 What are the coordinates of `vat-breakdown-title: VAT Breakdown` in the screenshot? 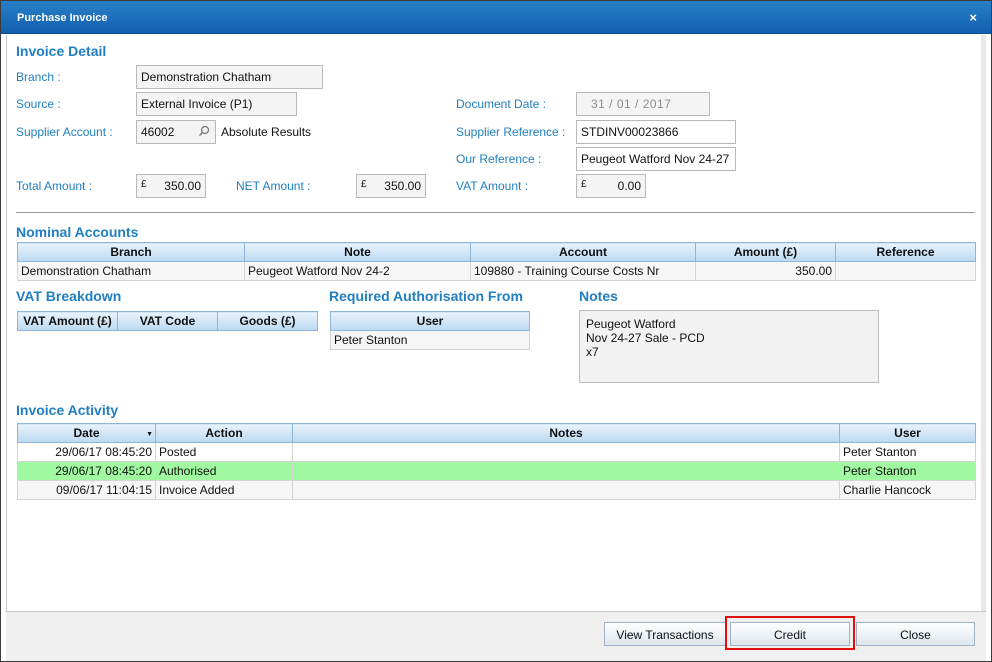 It's located at (69, 296).